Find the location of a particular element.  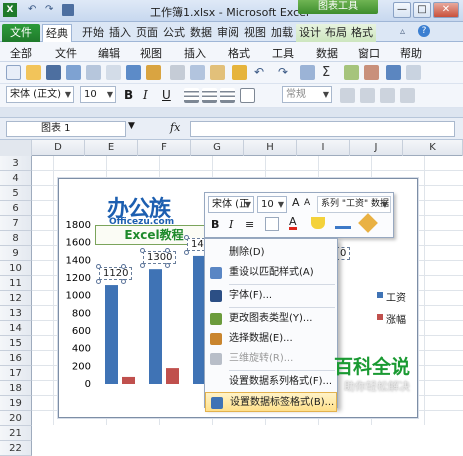

number-format-select: 常规 ▼ is located at coordinates (307, 94).